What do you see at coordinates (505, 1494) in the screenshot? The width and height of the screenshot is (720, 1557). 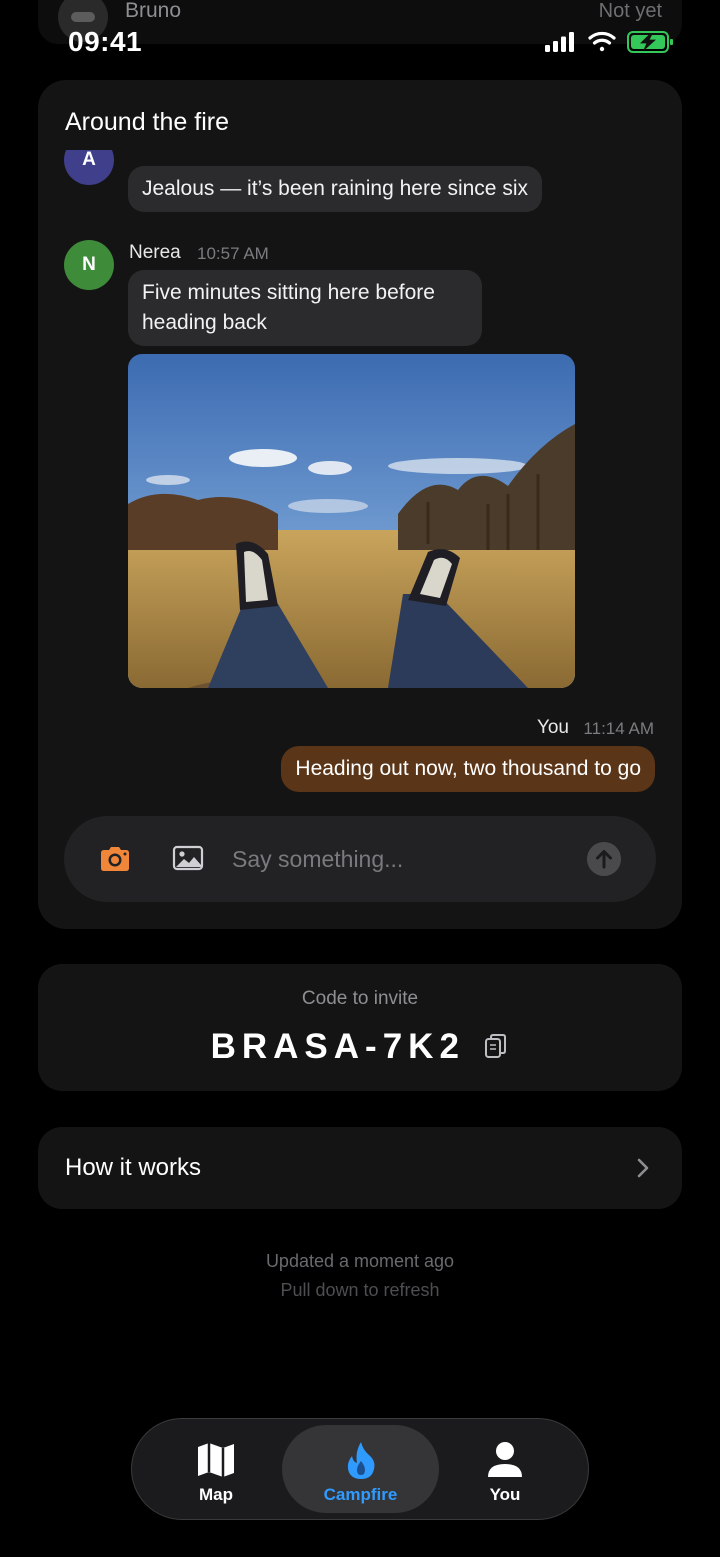 I see `tab-label: You` at bounding box center [505, 1494].